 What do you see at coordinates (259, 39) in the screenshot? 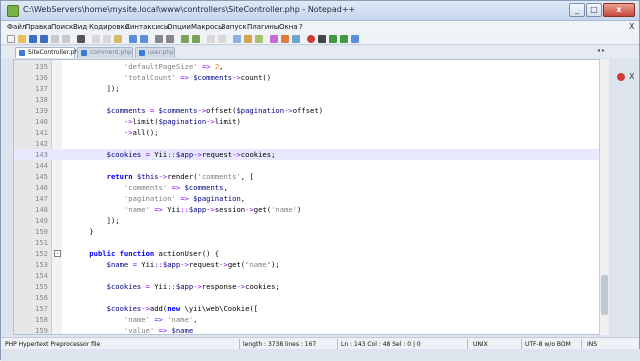
I see `indent-guide-icon` at bounding box center [259, 39].